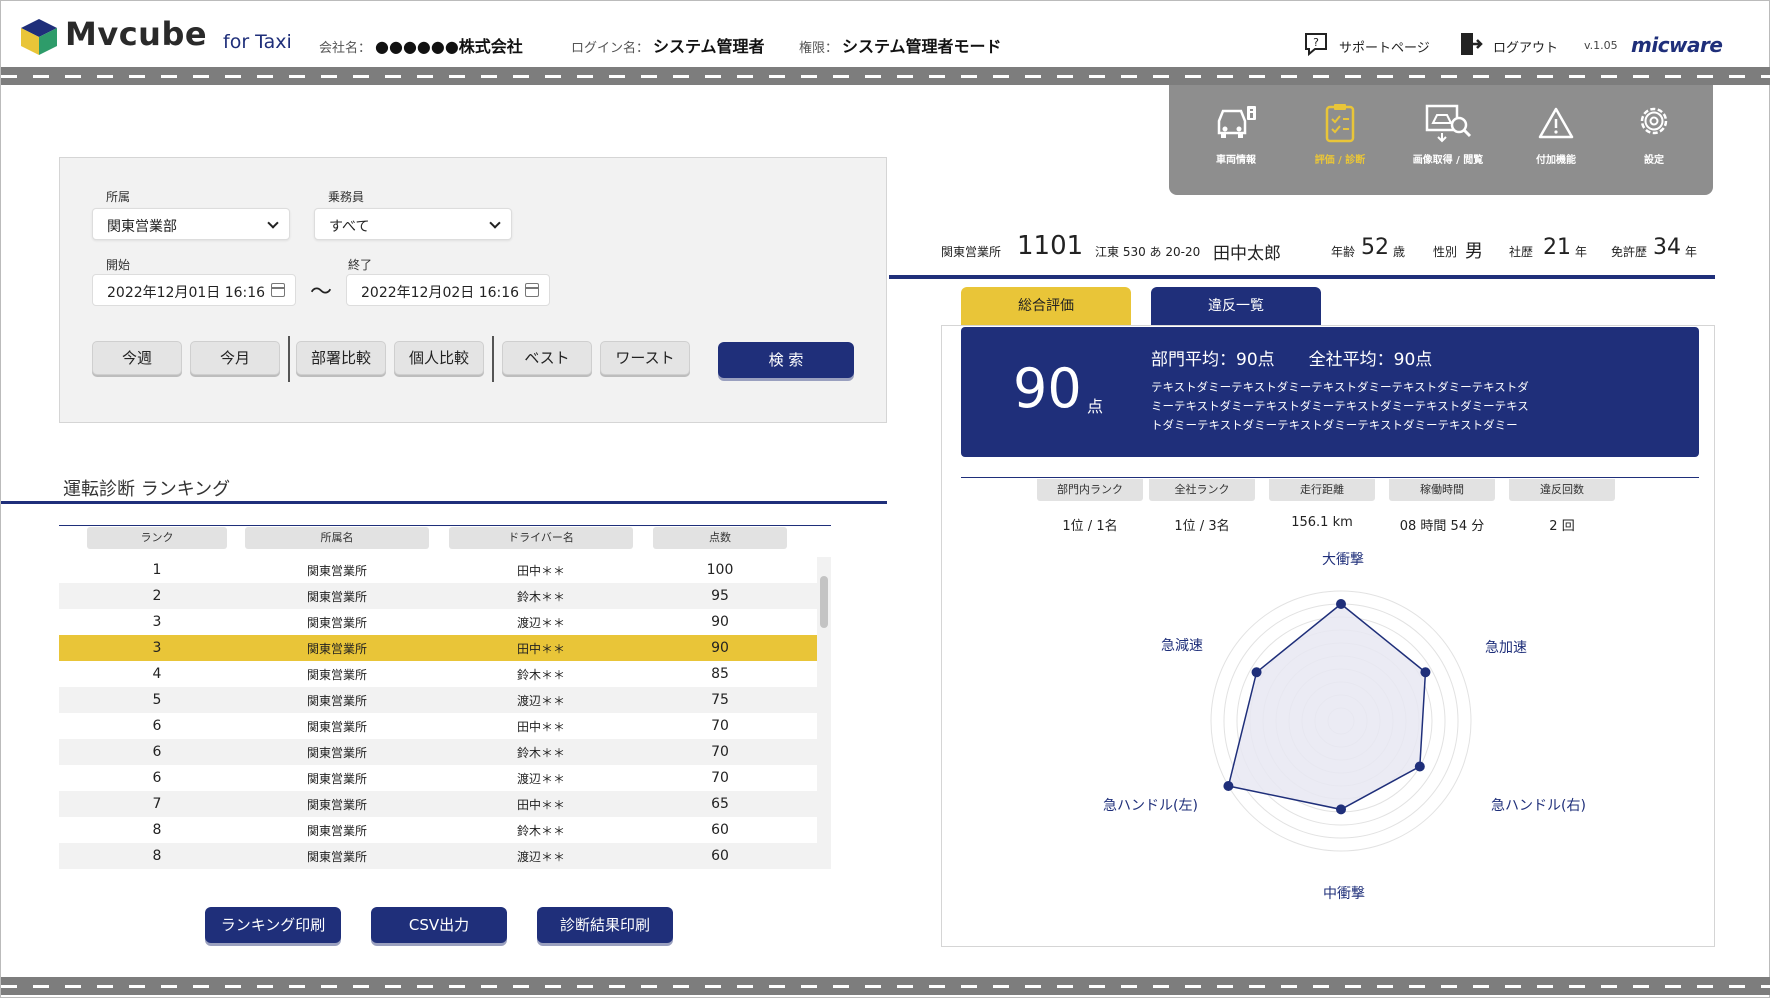 This screenshot has width=1770, height=998. I want to click on gender-value: 男, so click(1474, 251).